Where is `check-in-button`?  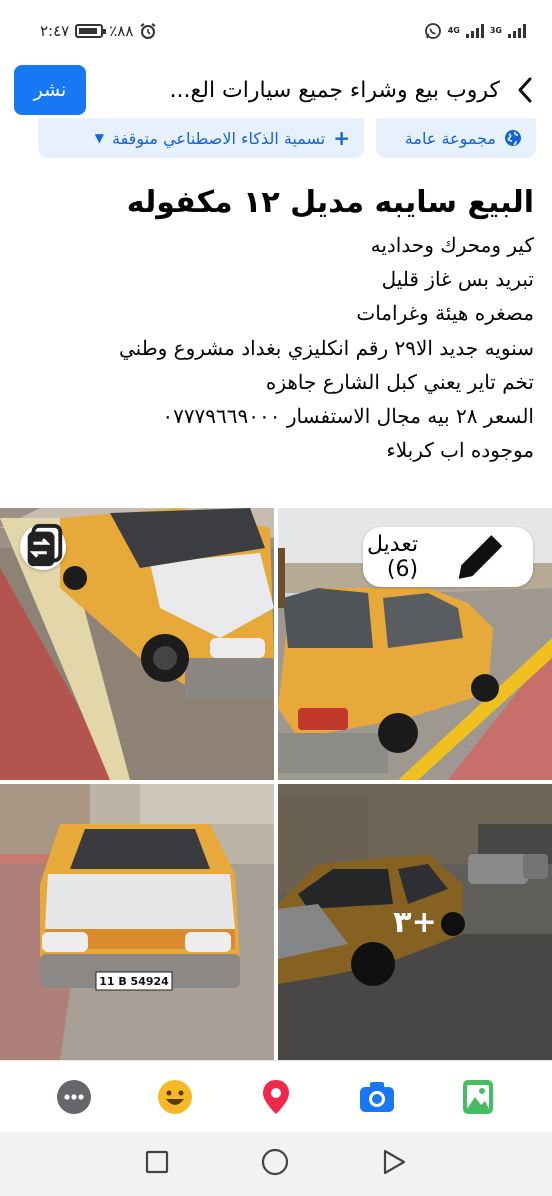
check-in-button is located at coordinates (276, 1097).